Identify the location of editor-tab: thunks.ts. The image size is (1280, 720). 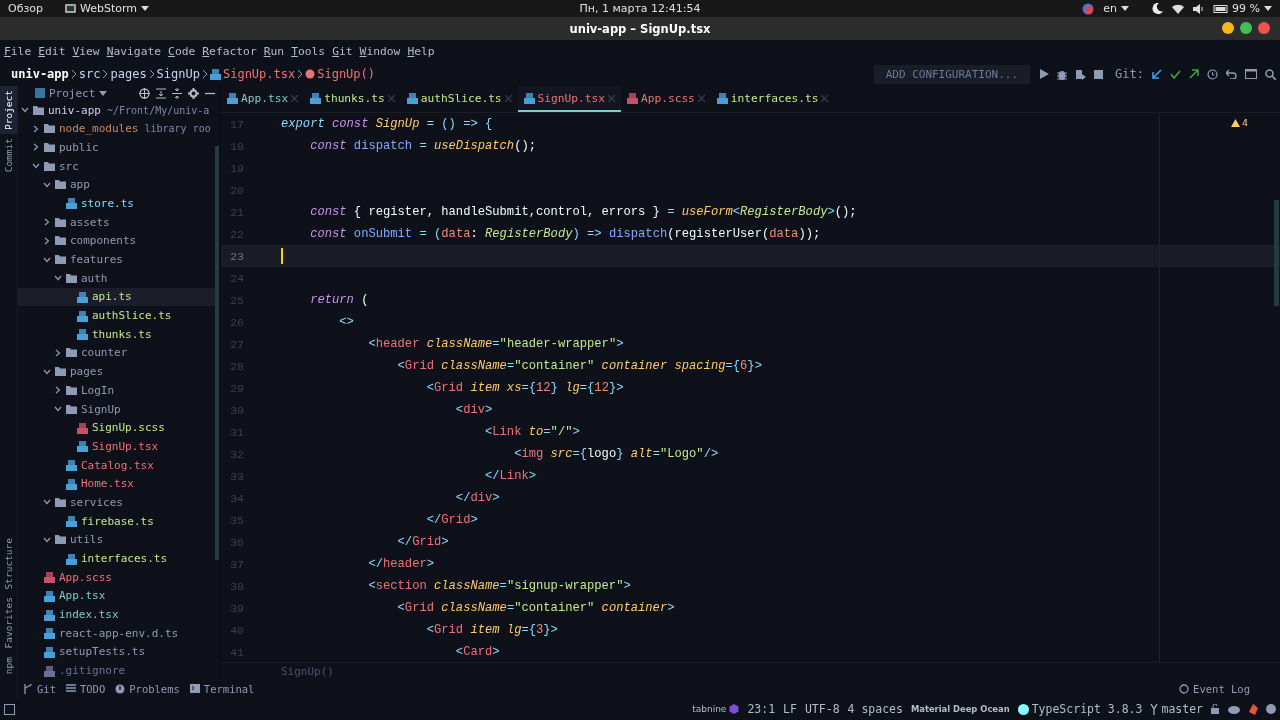
(352, 99).